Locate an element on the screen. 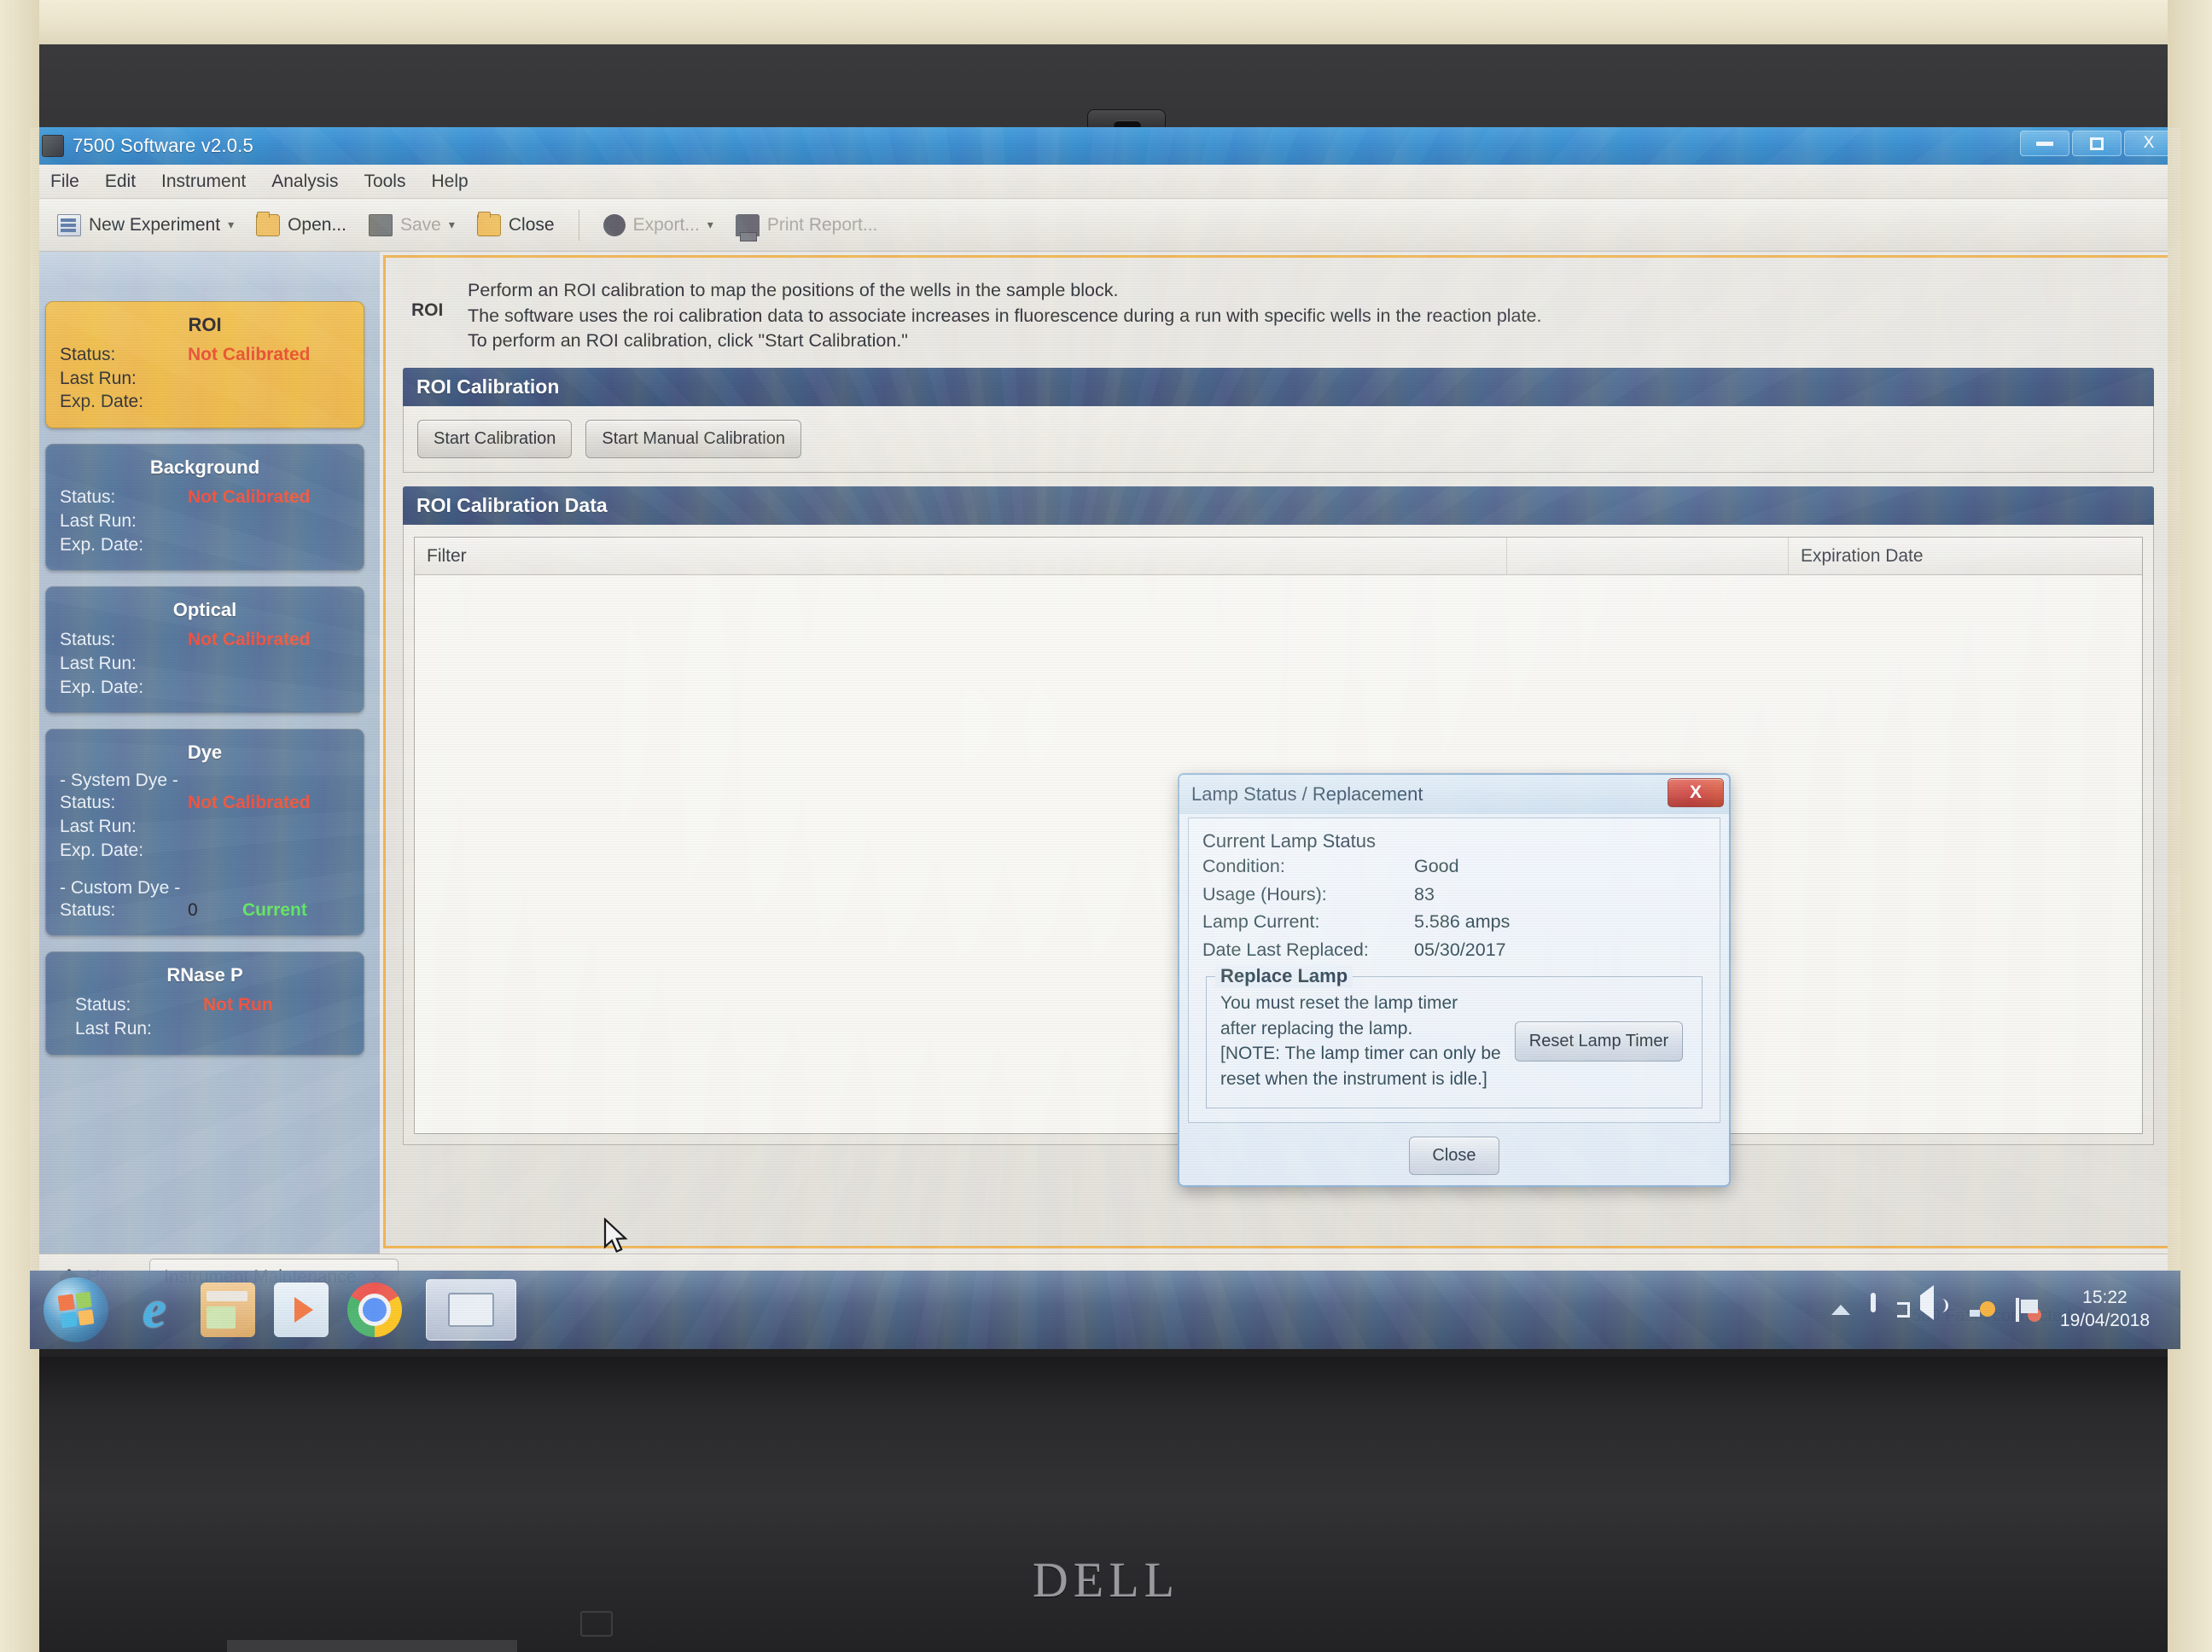 Image resolution: width=2212 pixels, height=1652 pixels. column-header-expiration-date: Expiration Date is located at coordinates (1965, 556).